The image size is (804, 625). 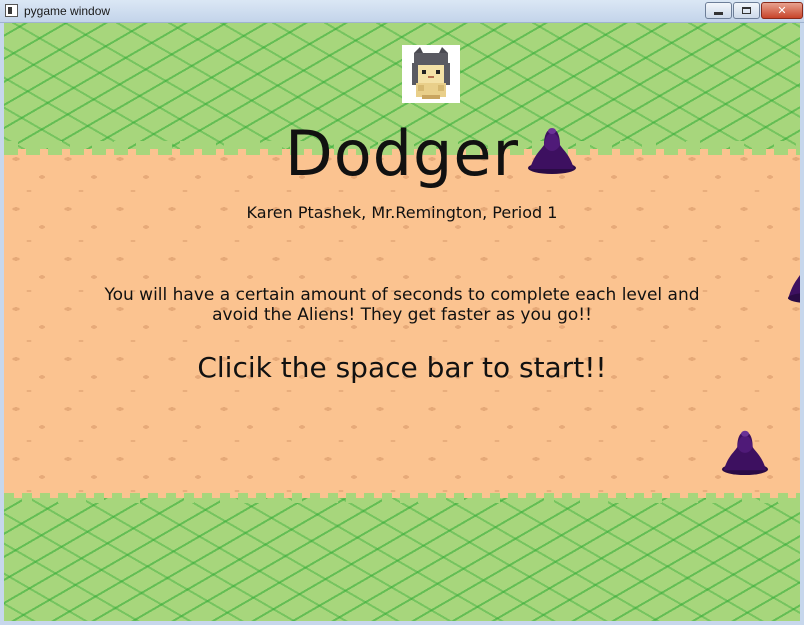 I want to click on grass-edge-bottom, so click(x=402, y=498).